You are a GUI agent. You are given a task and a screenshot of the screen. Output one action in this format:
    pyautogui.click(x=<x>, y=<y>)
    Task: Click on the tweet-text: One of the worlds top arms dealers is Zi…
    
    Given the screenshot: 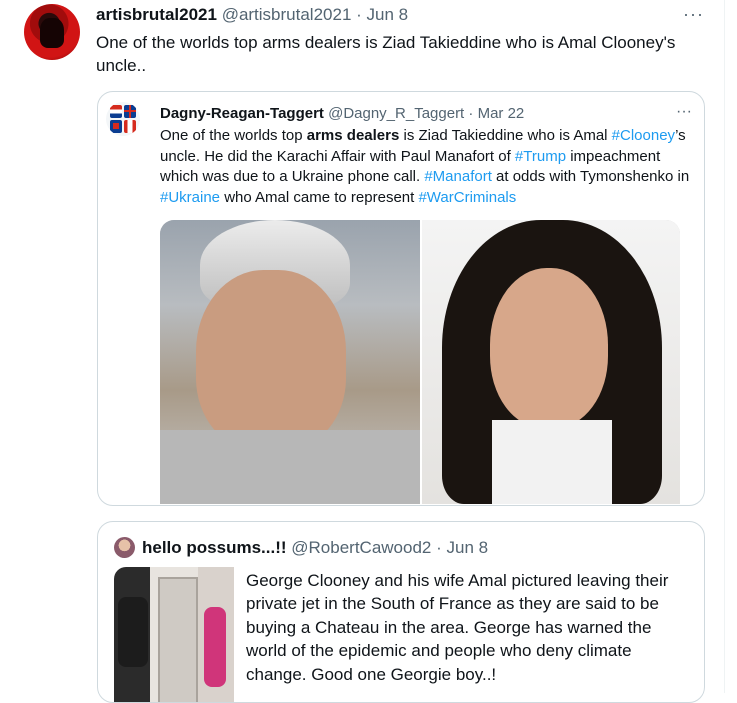 What is the action you would take?
    pyautogui.click(x=386, y=54)
    